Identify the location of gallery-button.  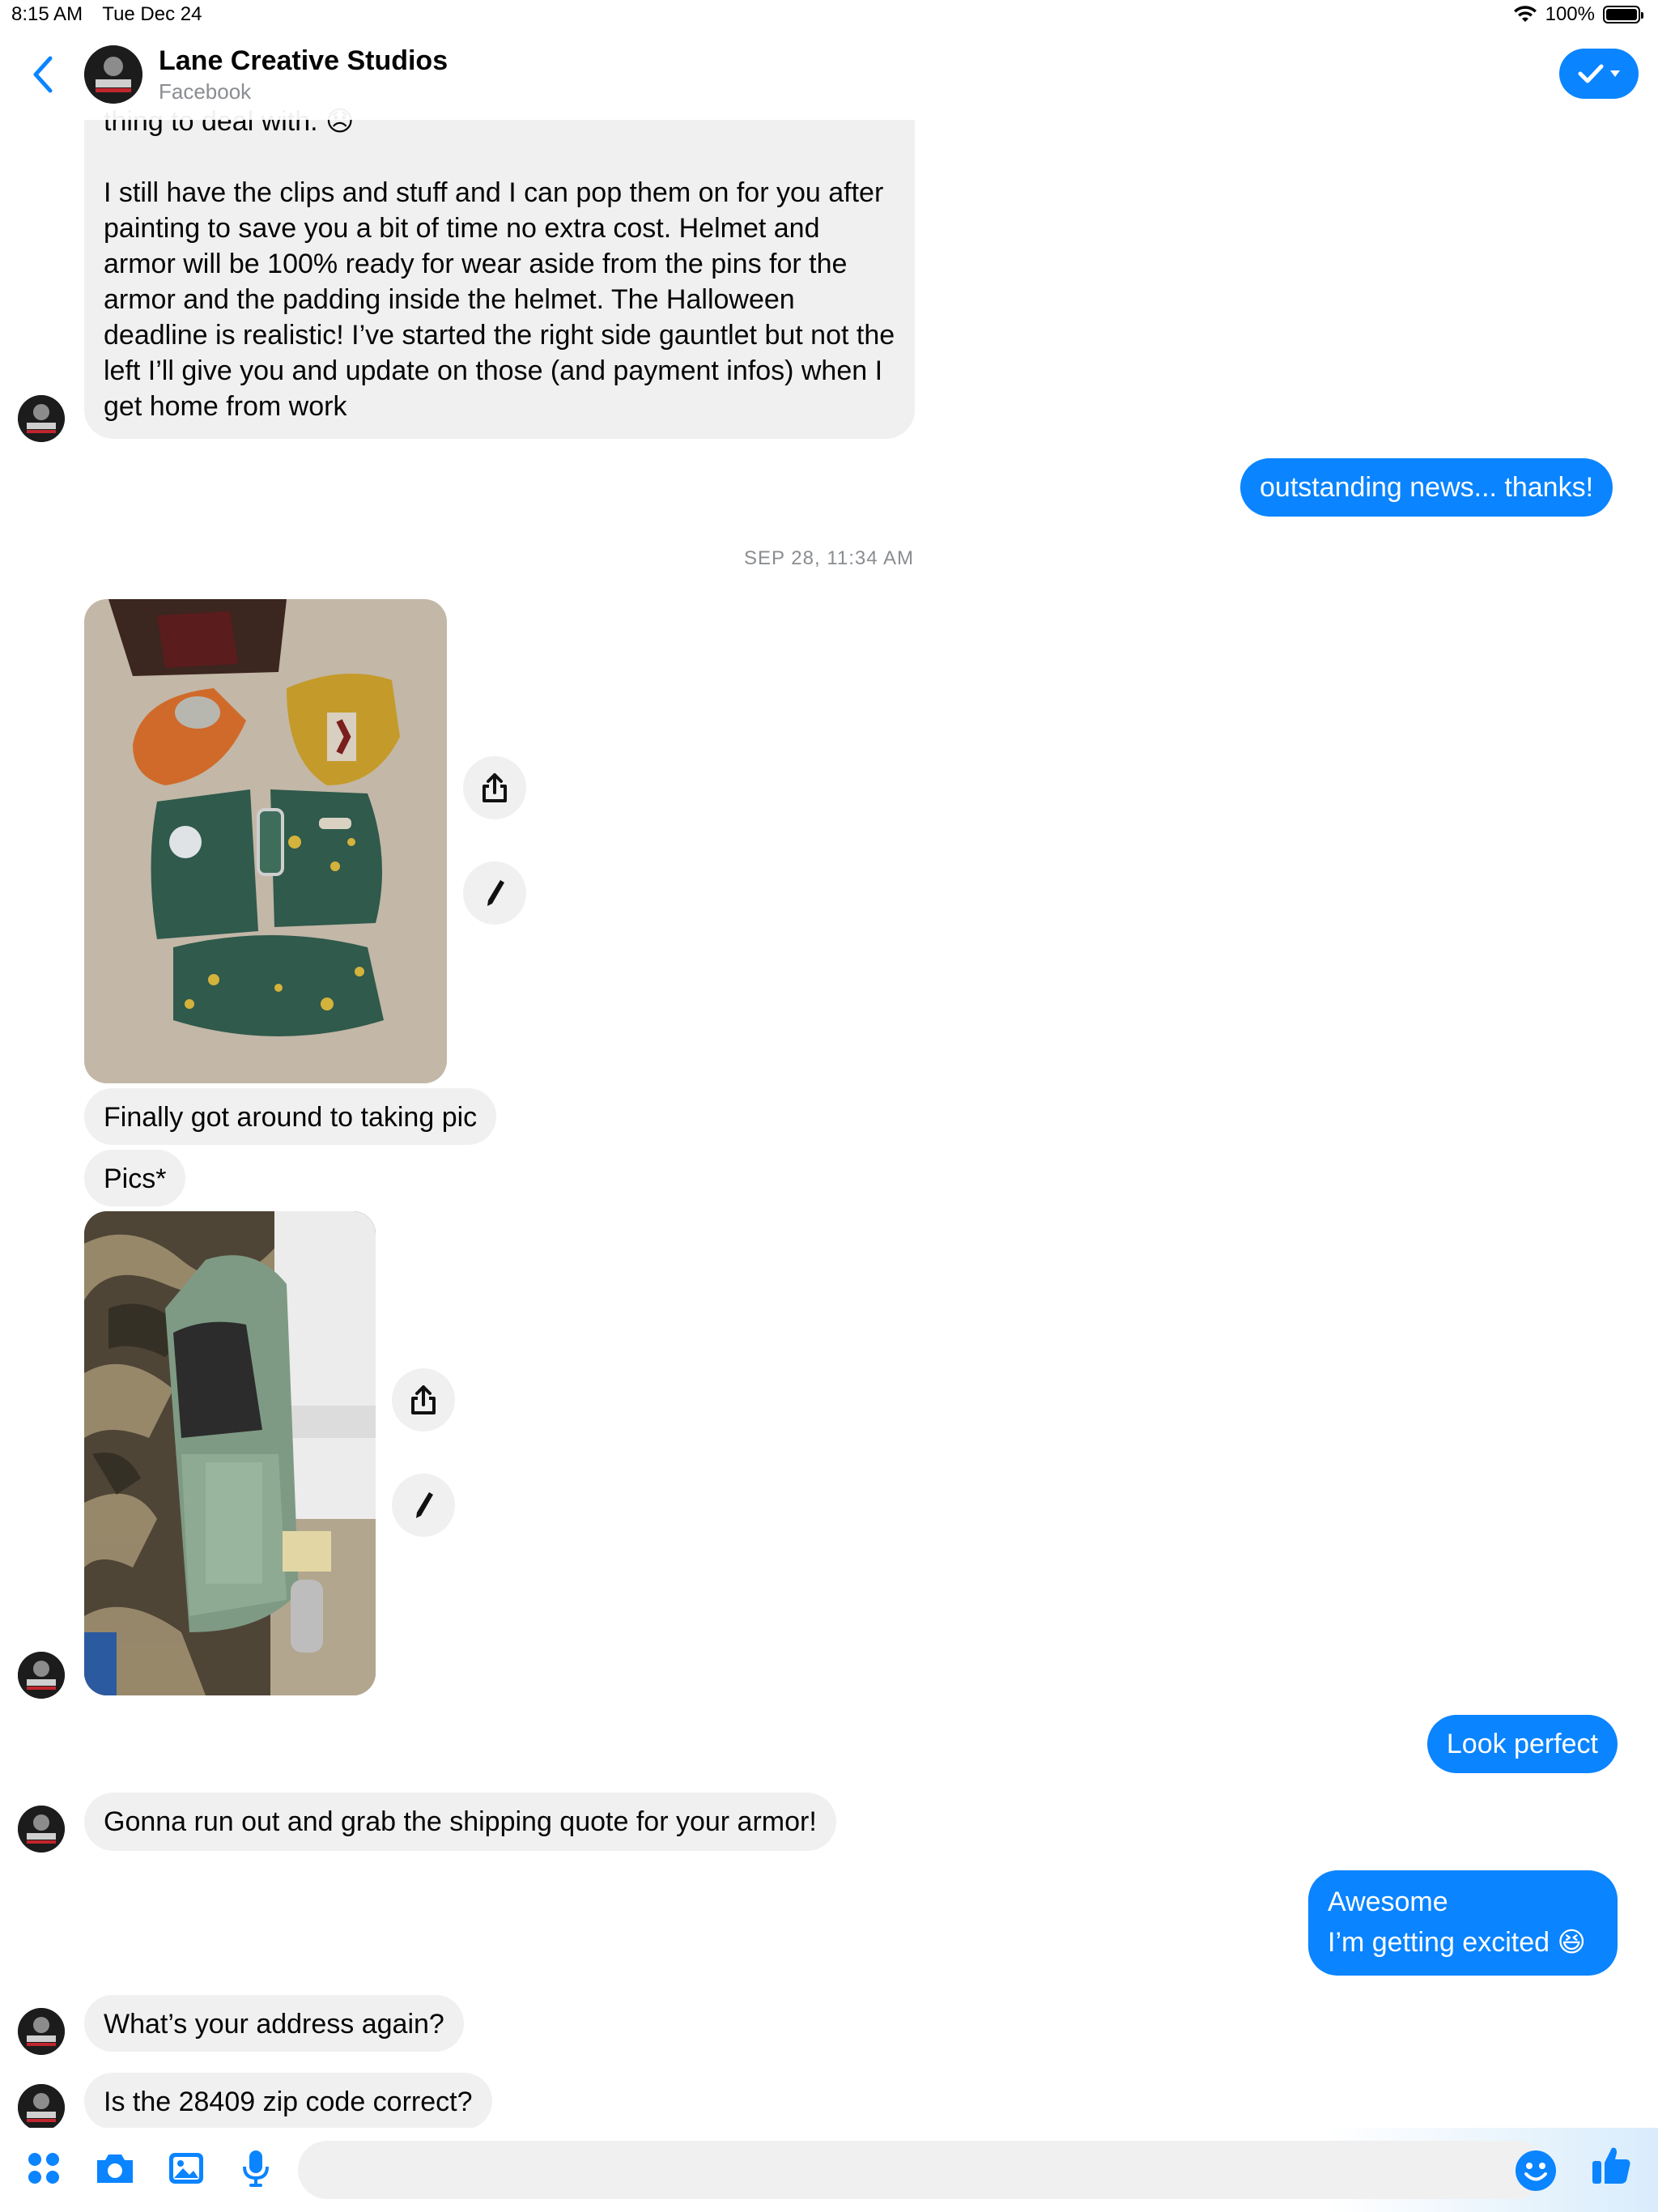
(186, 2168).